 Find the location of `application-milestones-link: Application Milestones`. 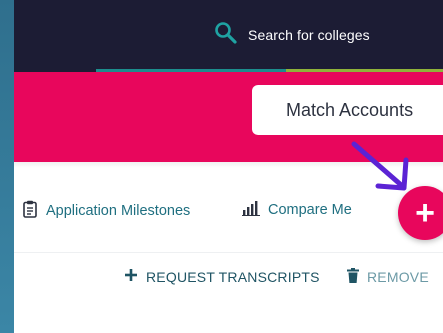

application-milestones-link: Application Milestones is located at coordinates (106, 211).